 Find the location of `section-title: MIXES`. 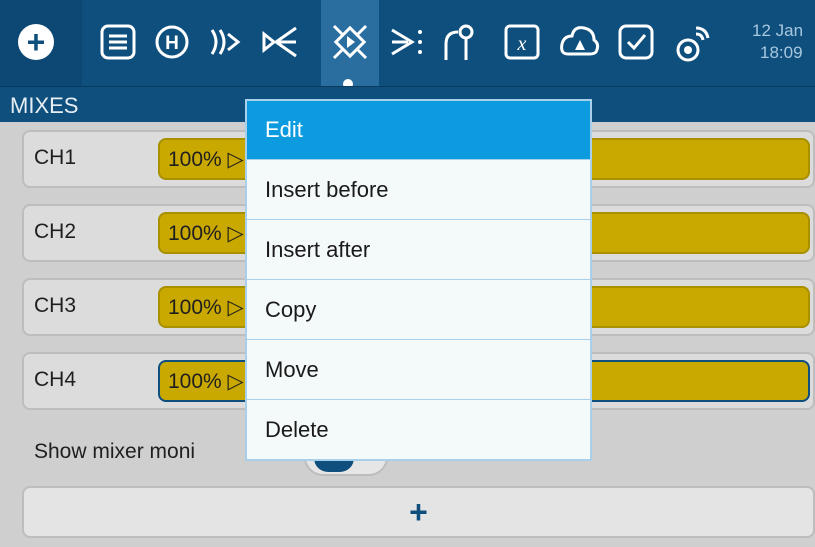

section-title: MIXES is located at coordinates (44, 105).